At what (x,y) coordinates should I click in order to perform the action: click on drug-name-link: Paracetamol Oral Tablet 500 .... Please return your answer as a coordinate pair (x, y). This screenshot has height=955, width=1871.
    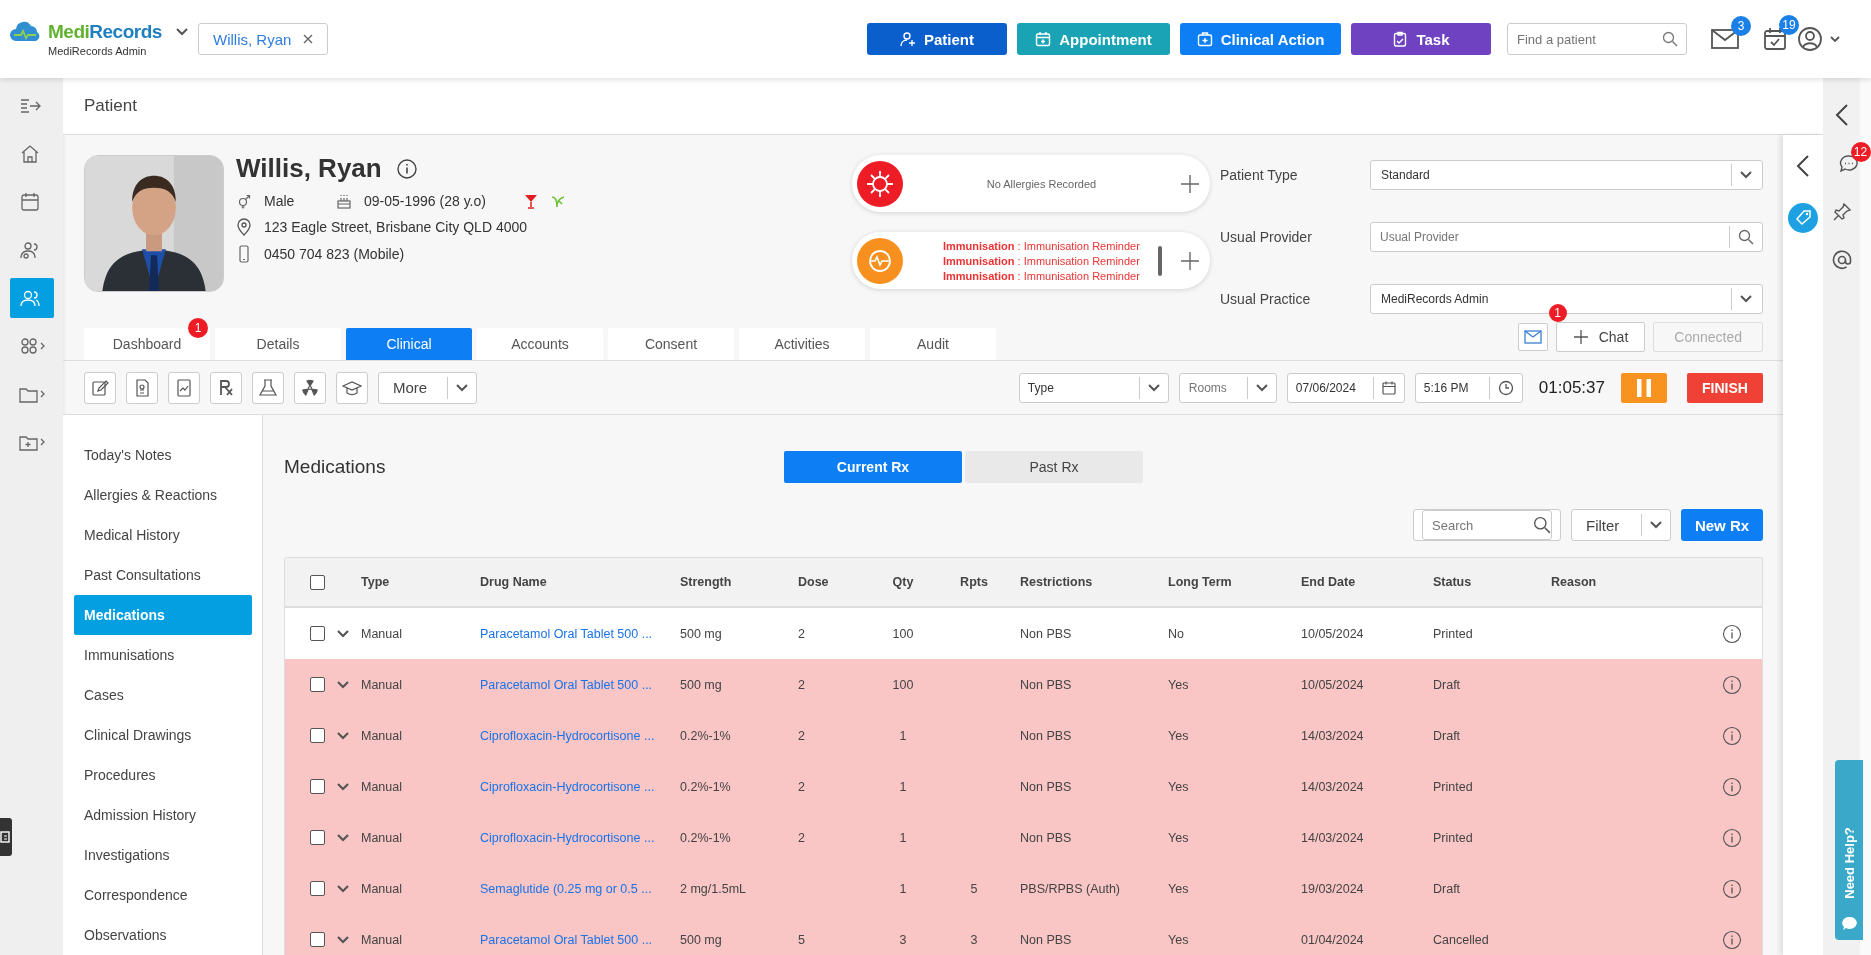
    Looking at the image, I should click on (566, 633).